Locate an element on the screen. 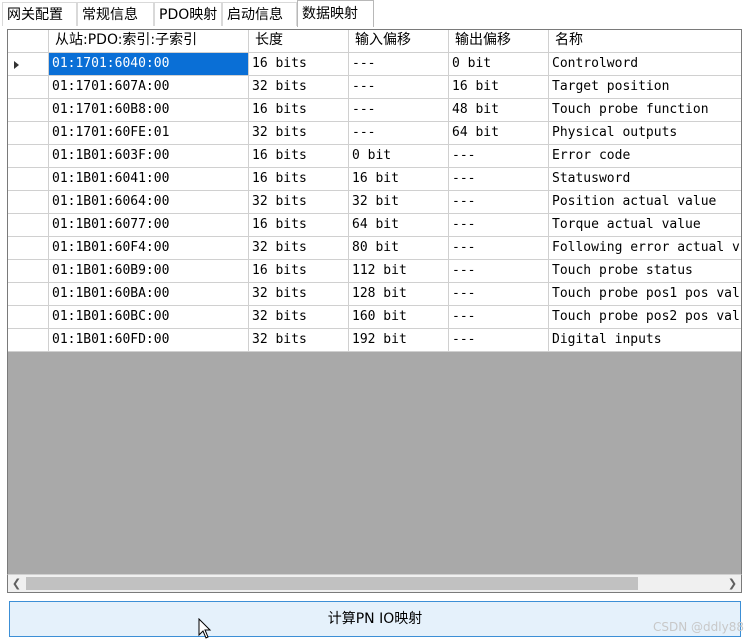 The height and width of the screenshot is (643, 750). cell-index: 01:1B01:6041:00 is located at coordinates (149, 179).